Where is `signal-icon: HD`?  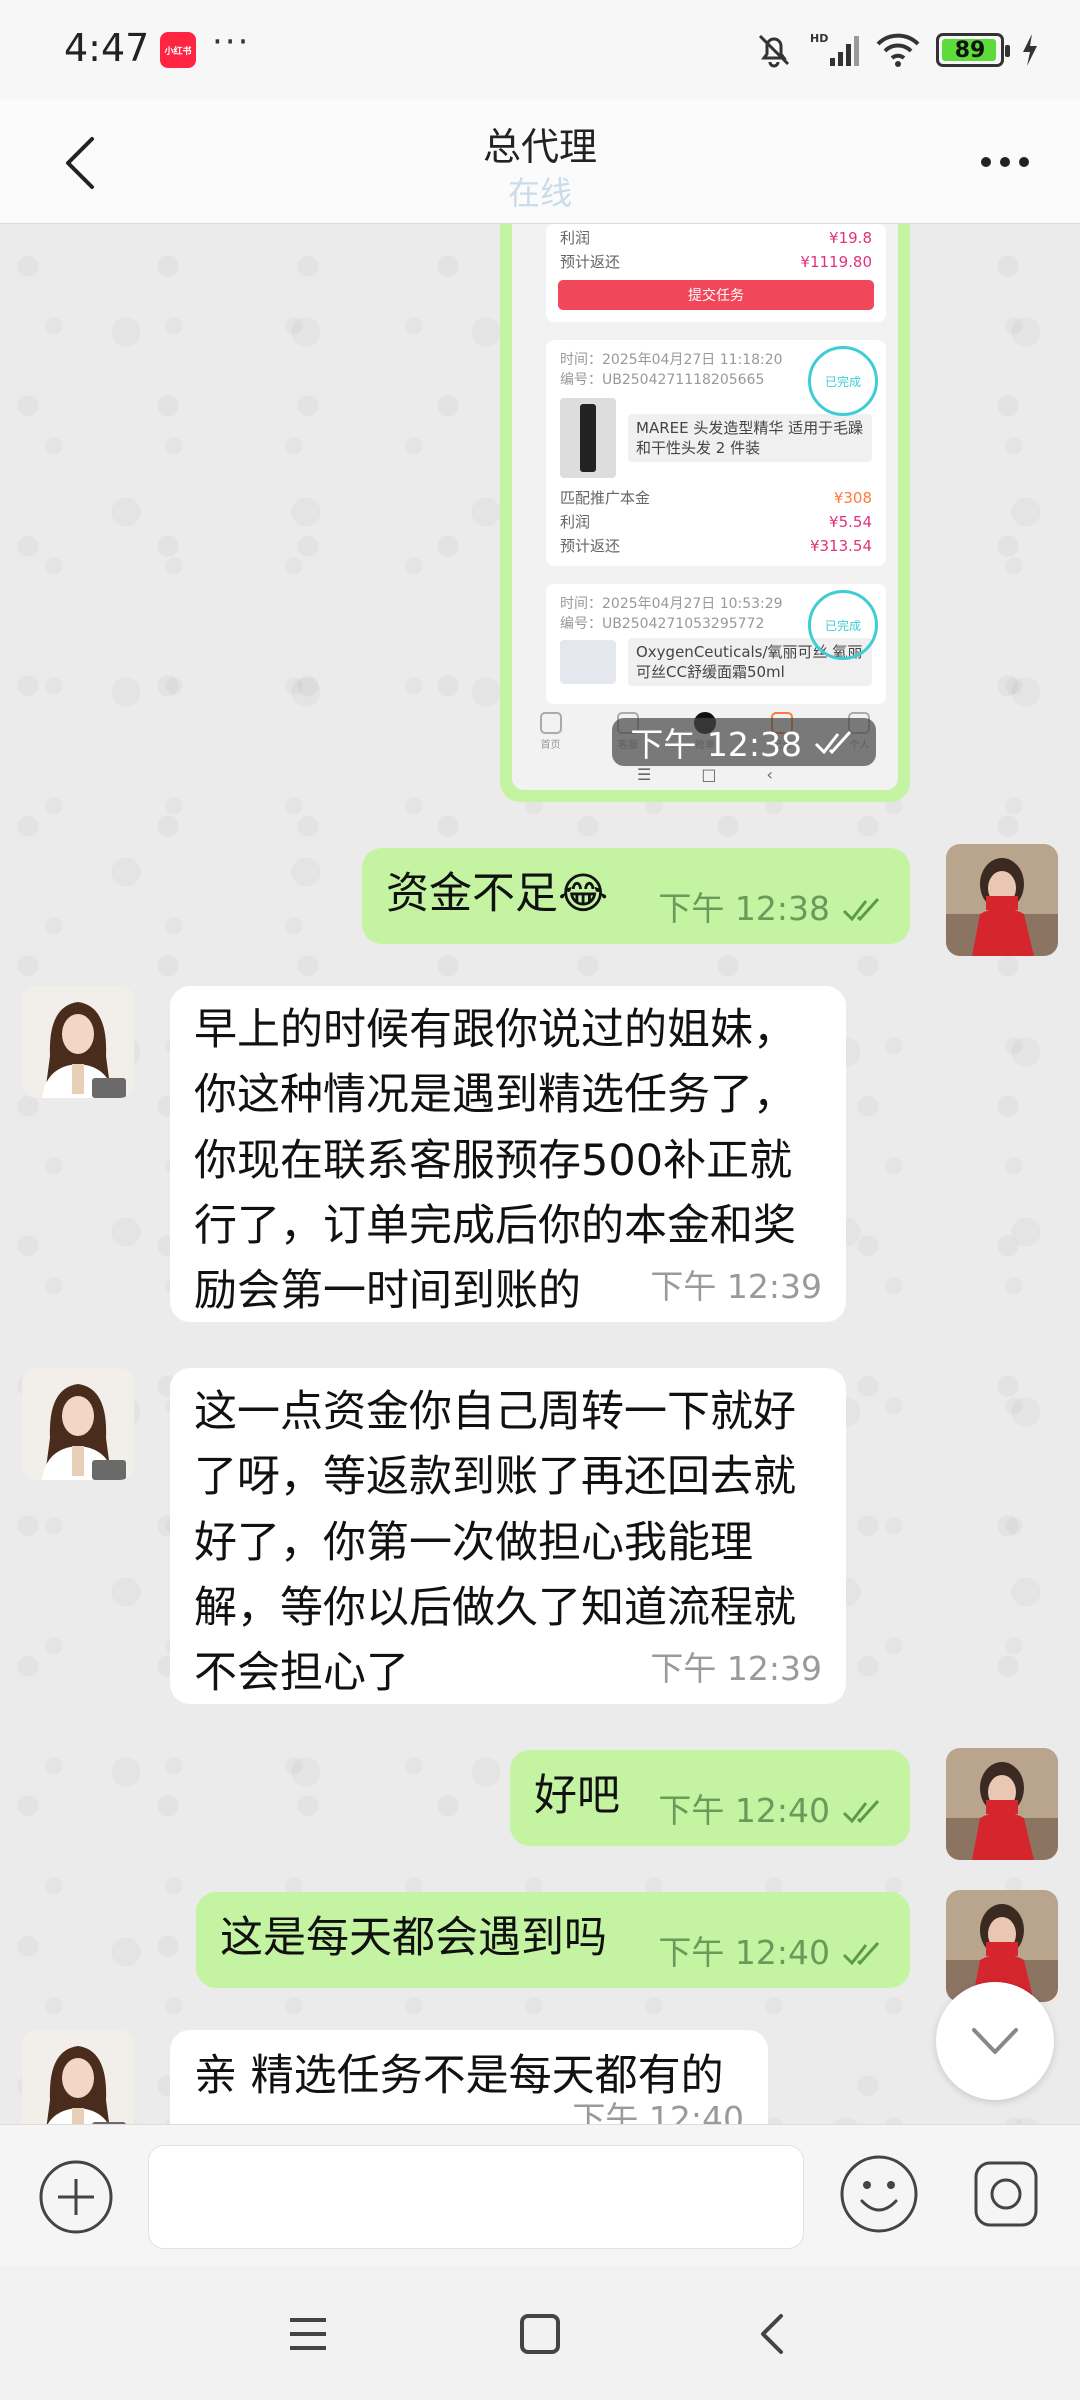 signal-icon: HD is located at coordinates (834, 49).